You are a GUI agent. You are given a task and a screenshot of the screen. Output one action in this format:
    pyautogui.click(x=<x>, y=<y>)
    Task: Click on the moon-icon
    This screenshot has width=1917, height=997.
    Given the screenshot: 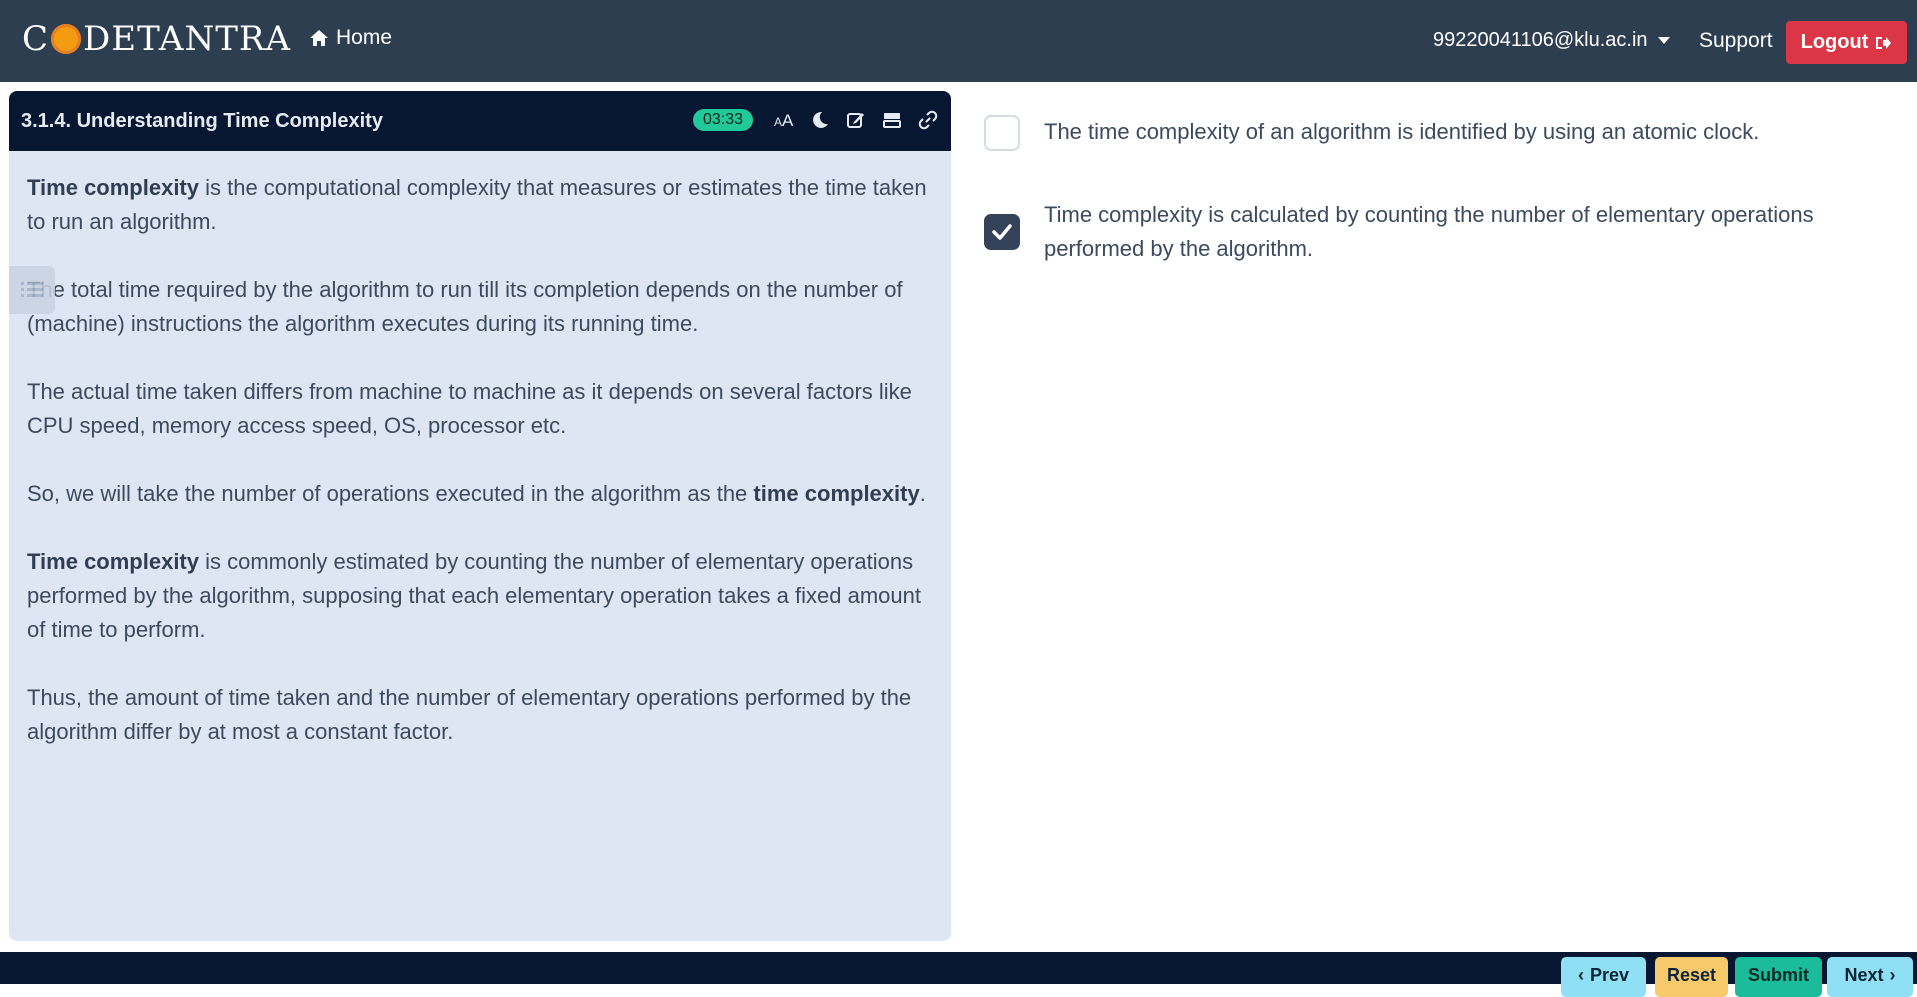 What is the action you would take?
    pyautogui.click(x=820, y=120)
    